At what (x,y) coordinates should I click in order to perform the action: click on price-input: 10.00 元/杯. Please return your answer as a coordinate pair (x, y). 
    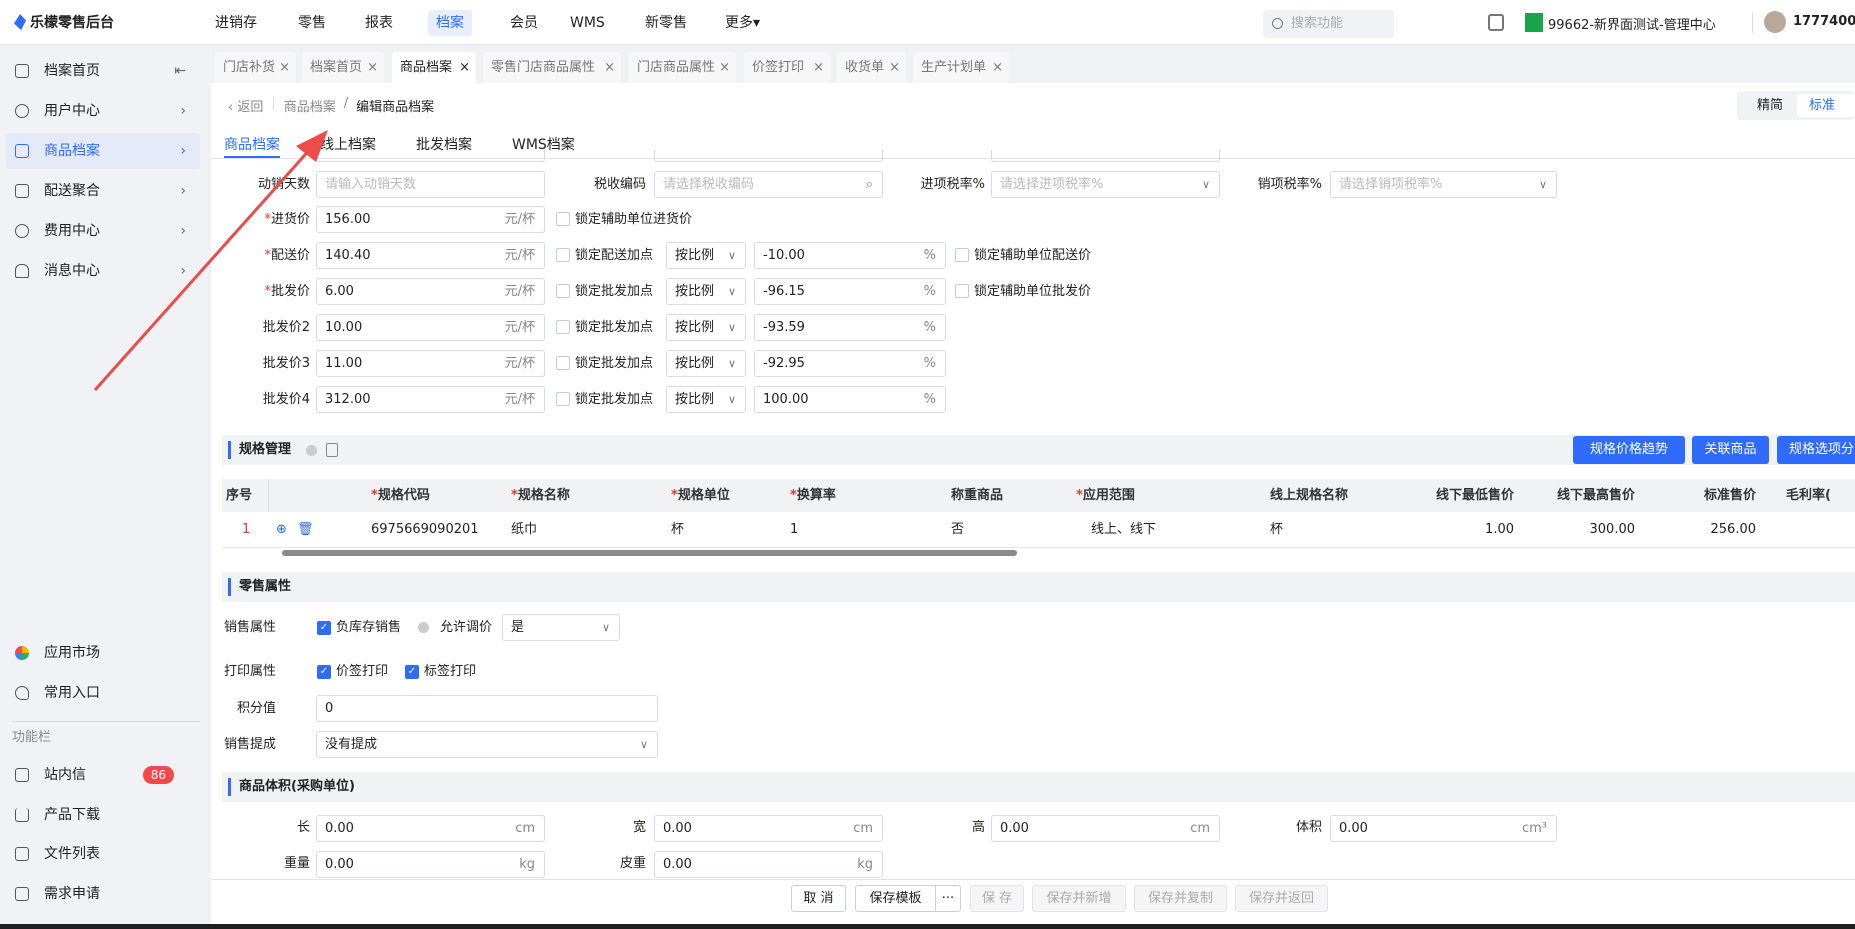
    Looking at the image, I should click on (430, 327).